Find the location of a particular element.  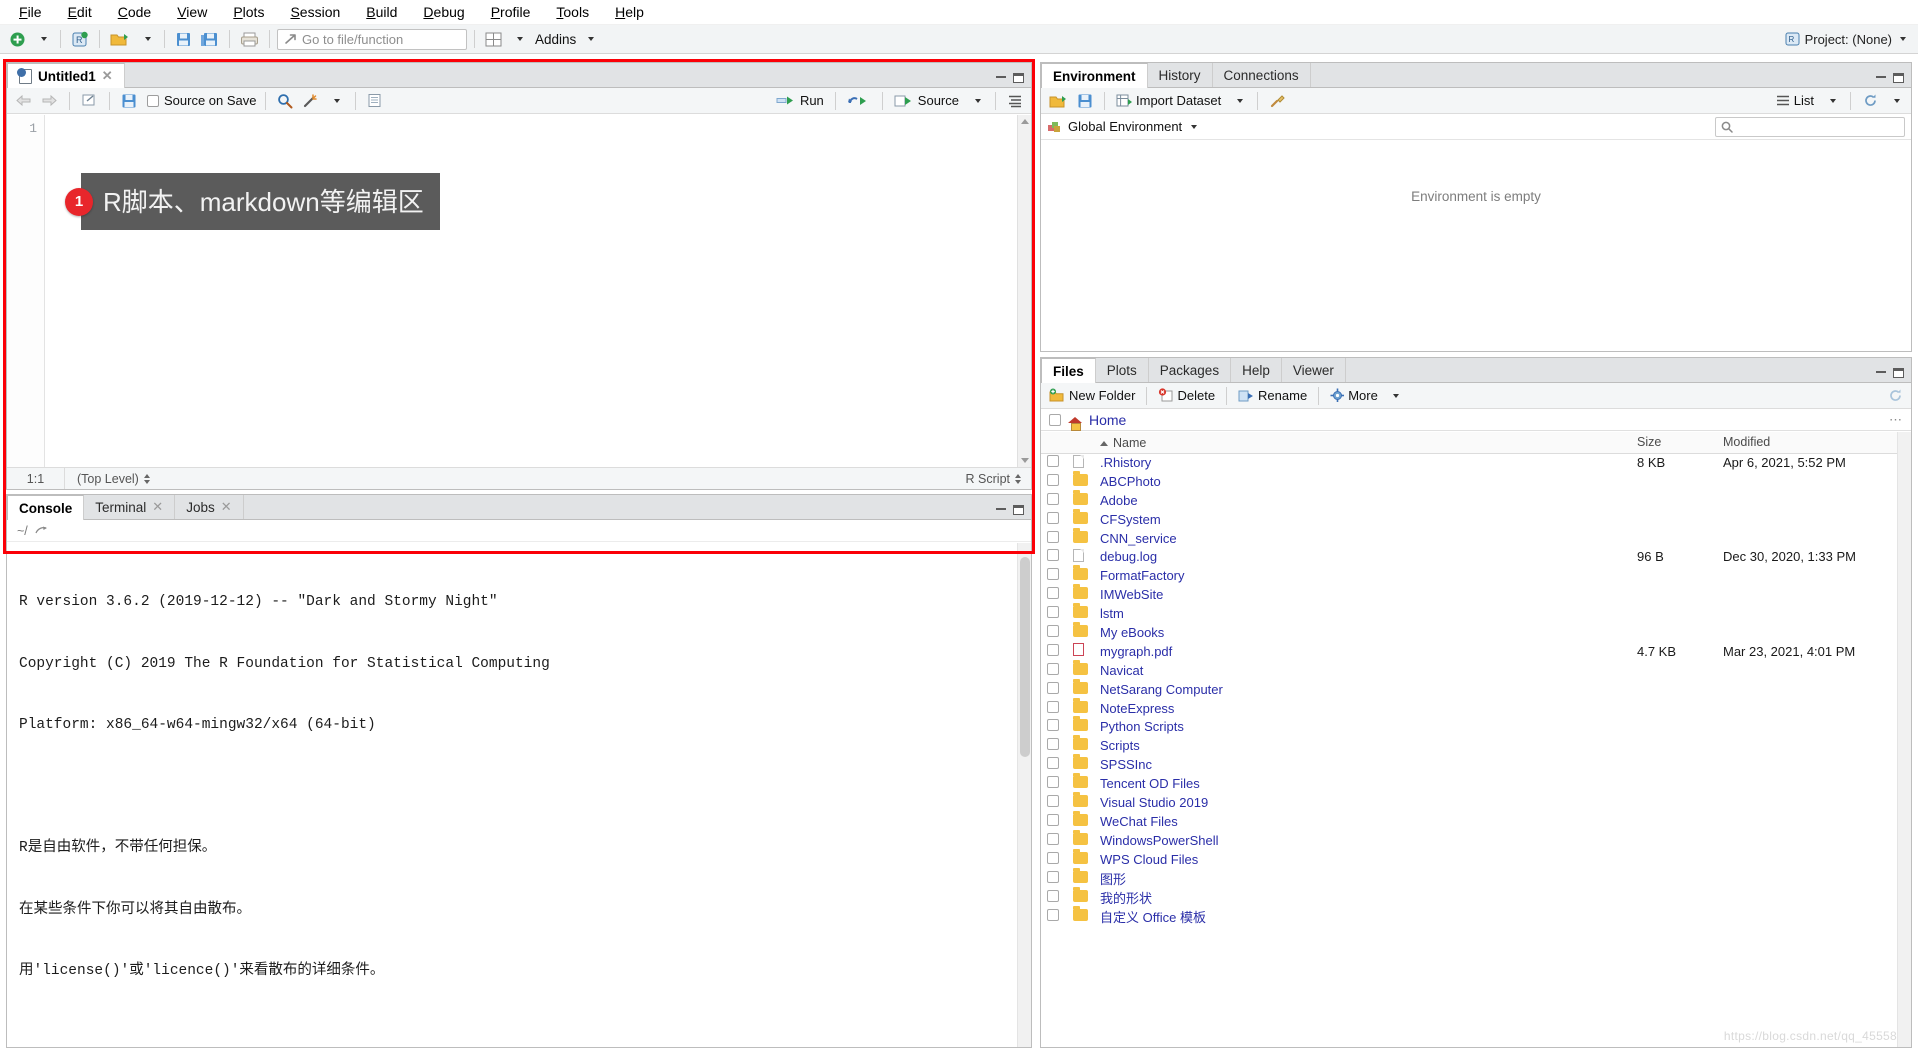

more-button: More is located at coordinates (1354, 396).